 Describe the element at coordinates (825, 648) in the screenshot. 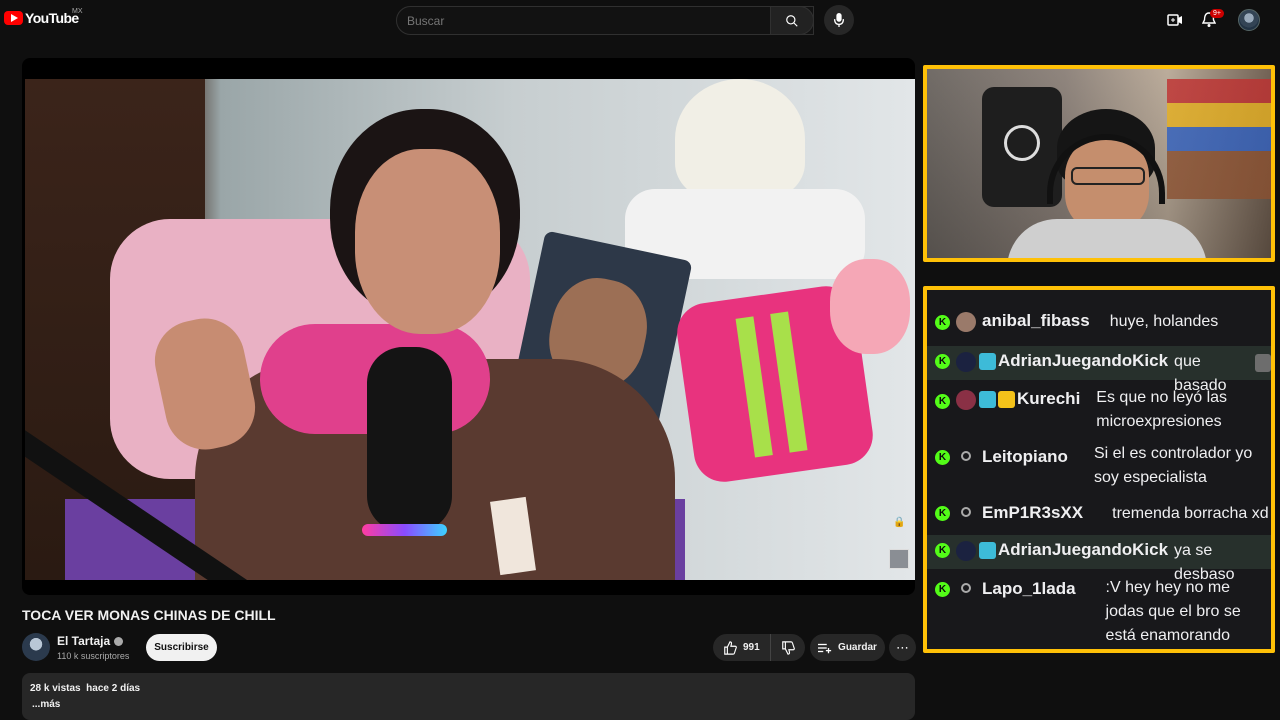

I see `playlist-add-icon` at that location.